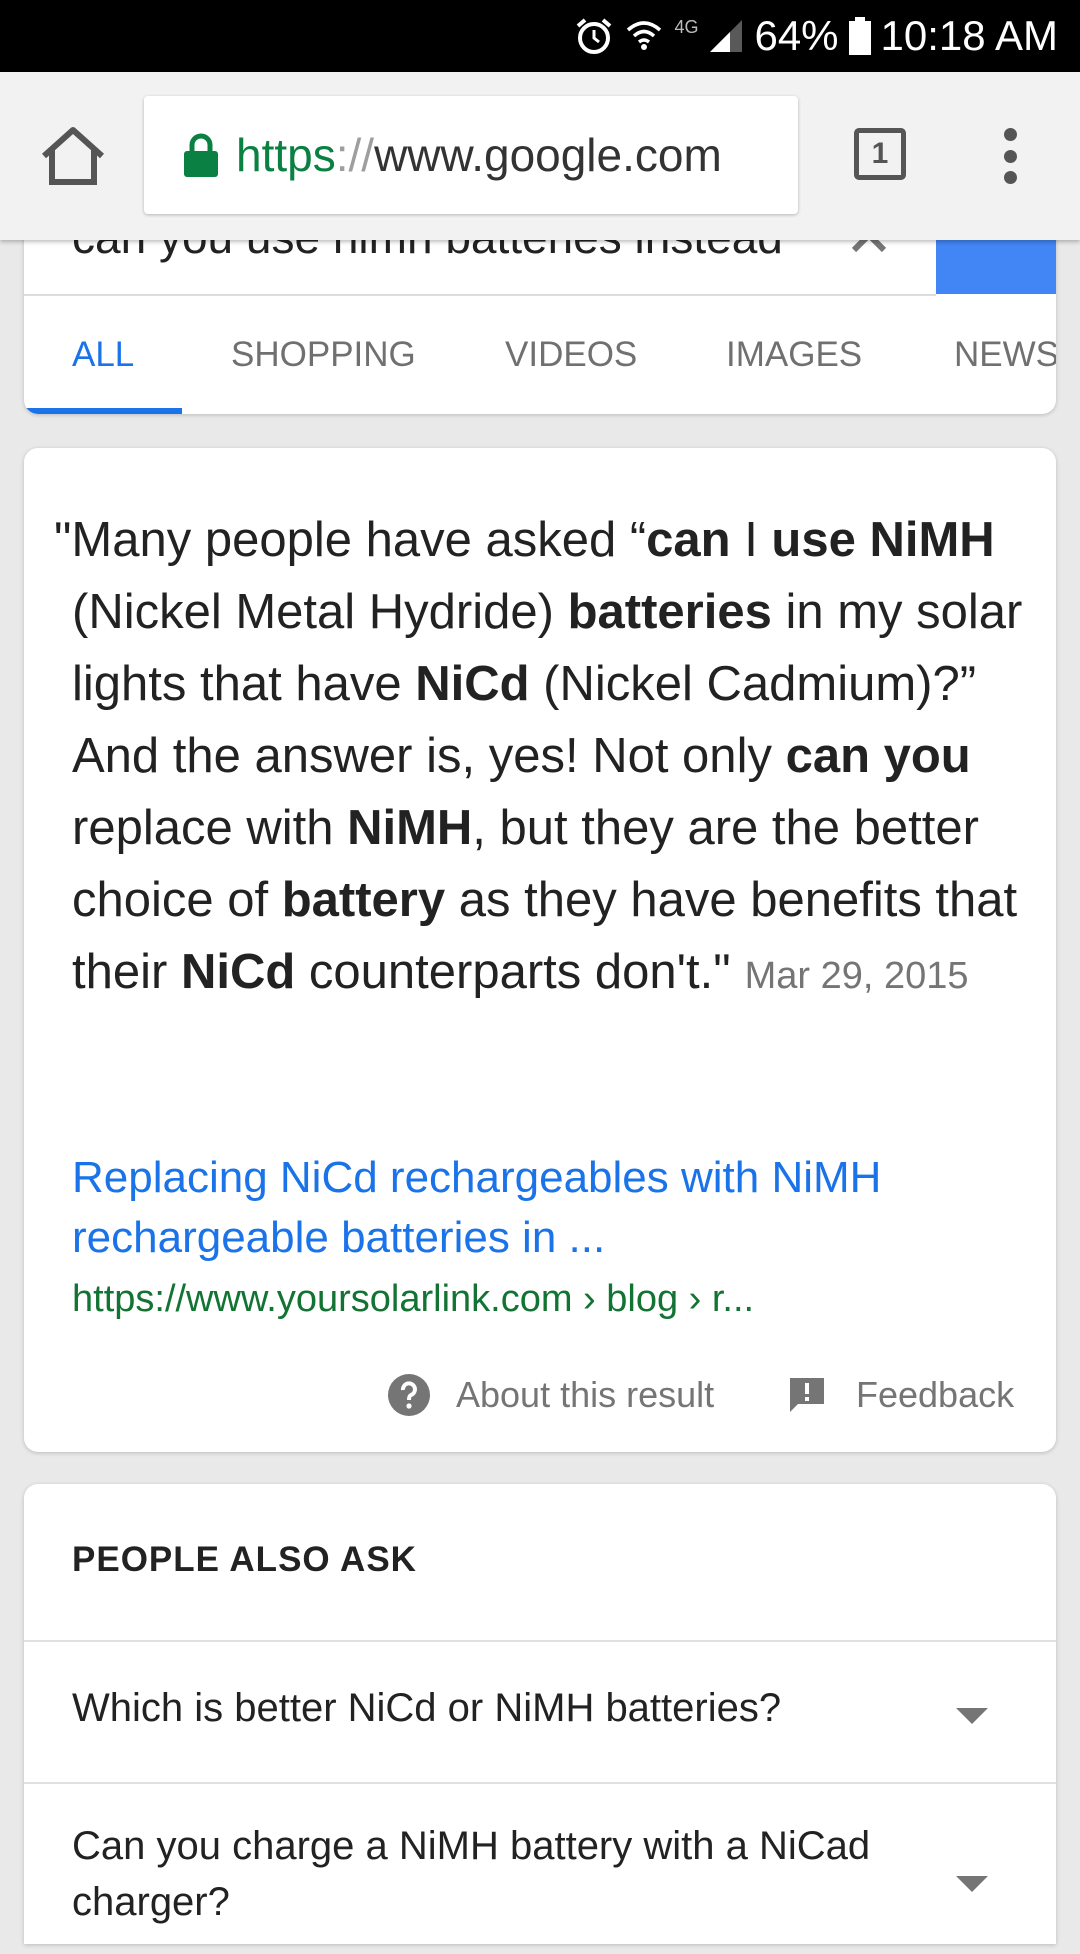 The image size is (1080, 1954). What do you see at coordinates (103, 355) in the screenshot?
I see `tab-all: ALL` at bounding box center [103, 355].